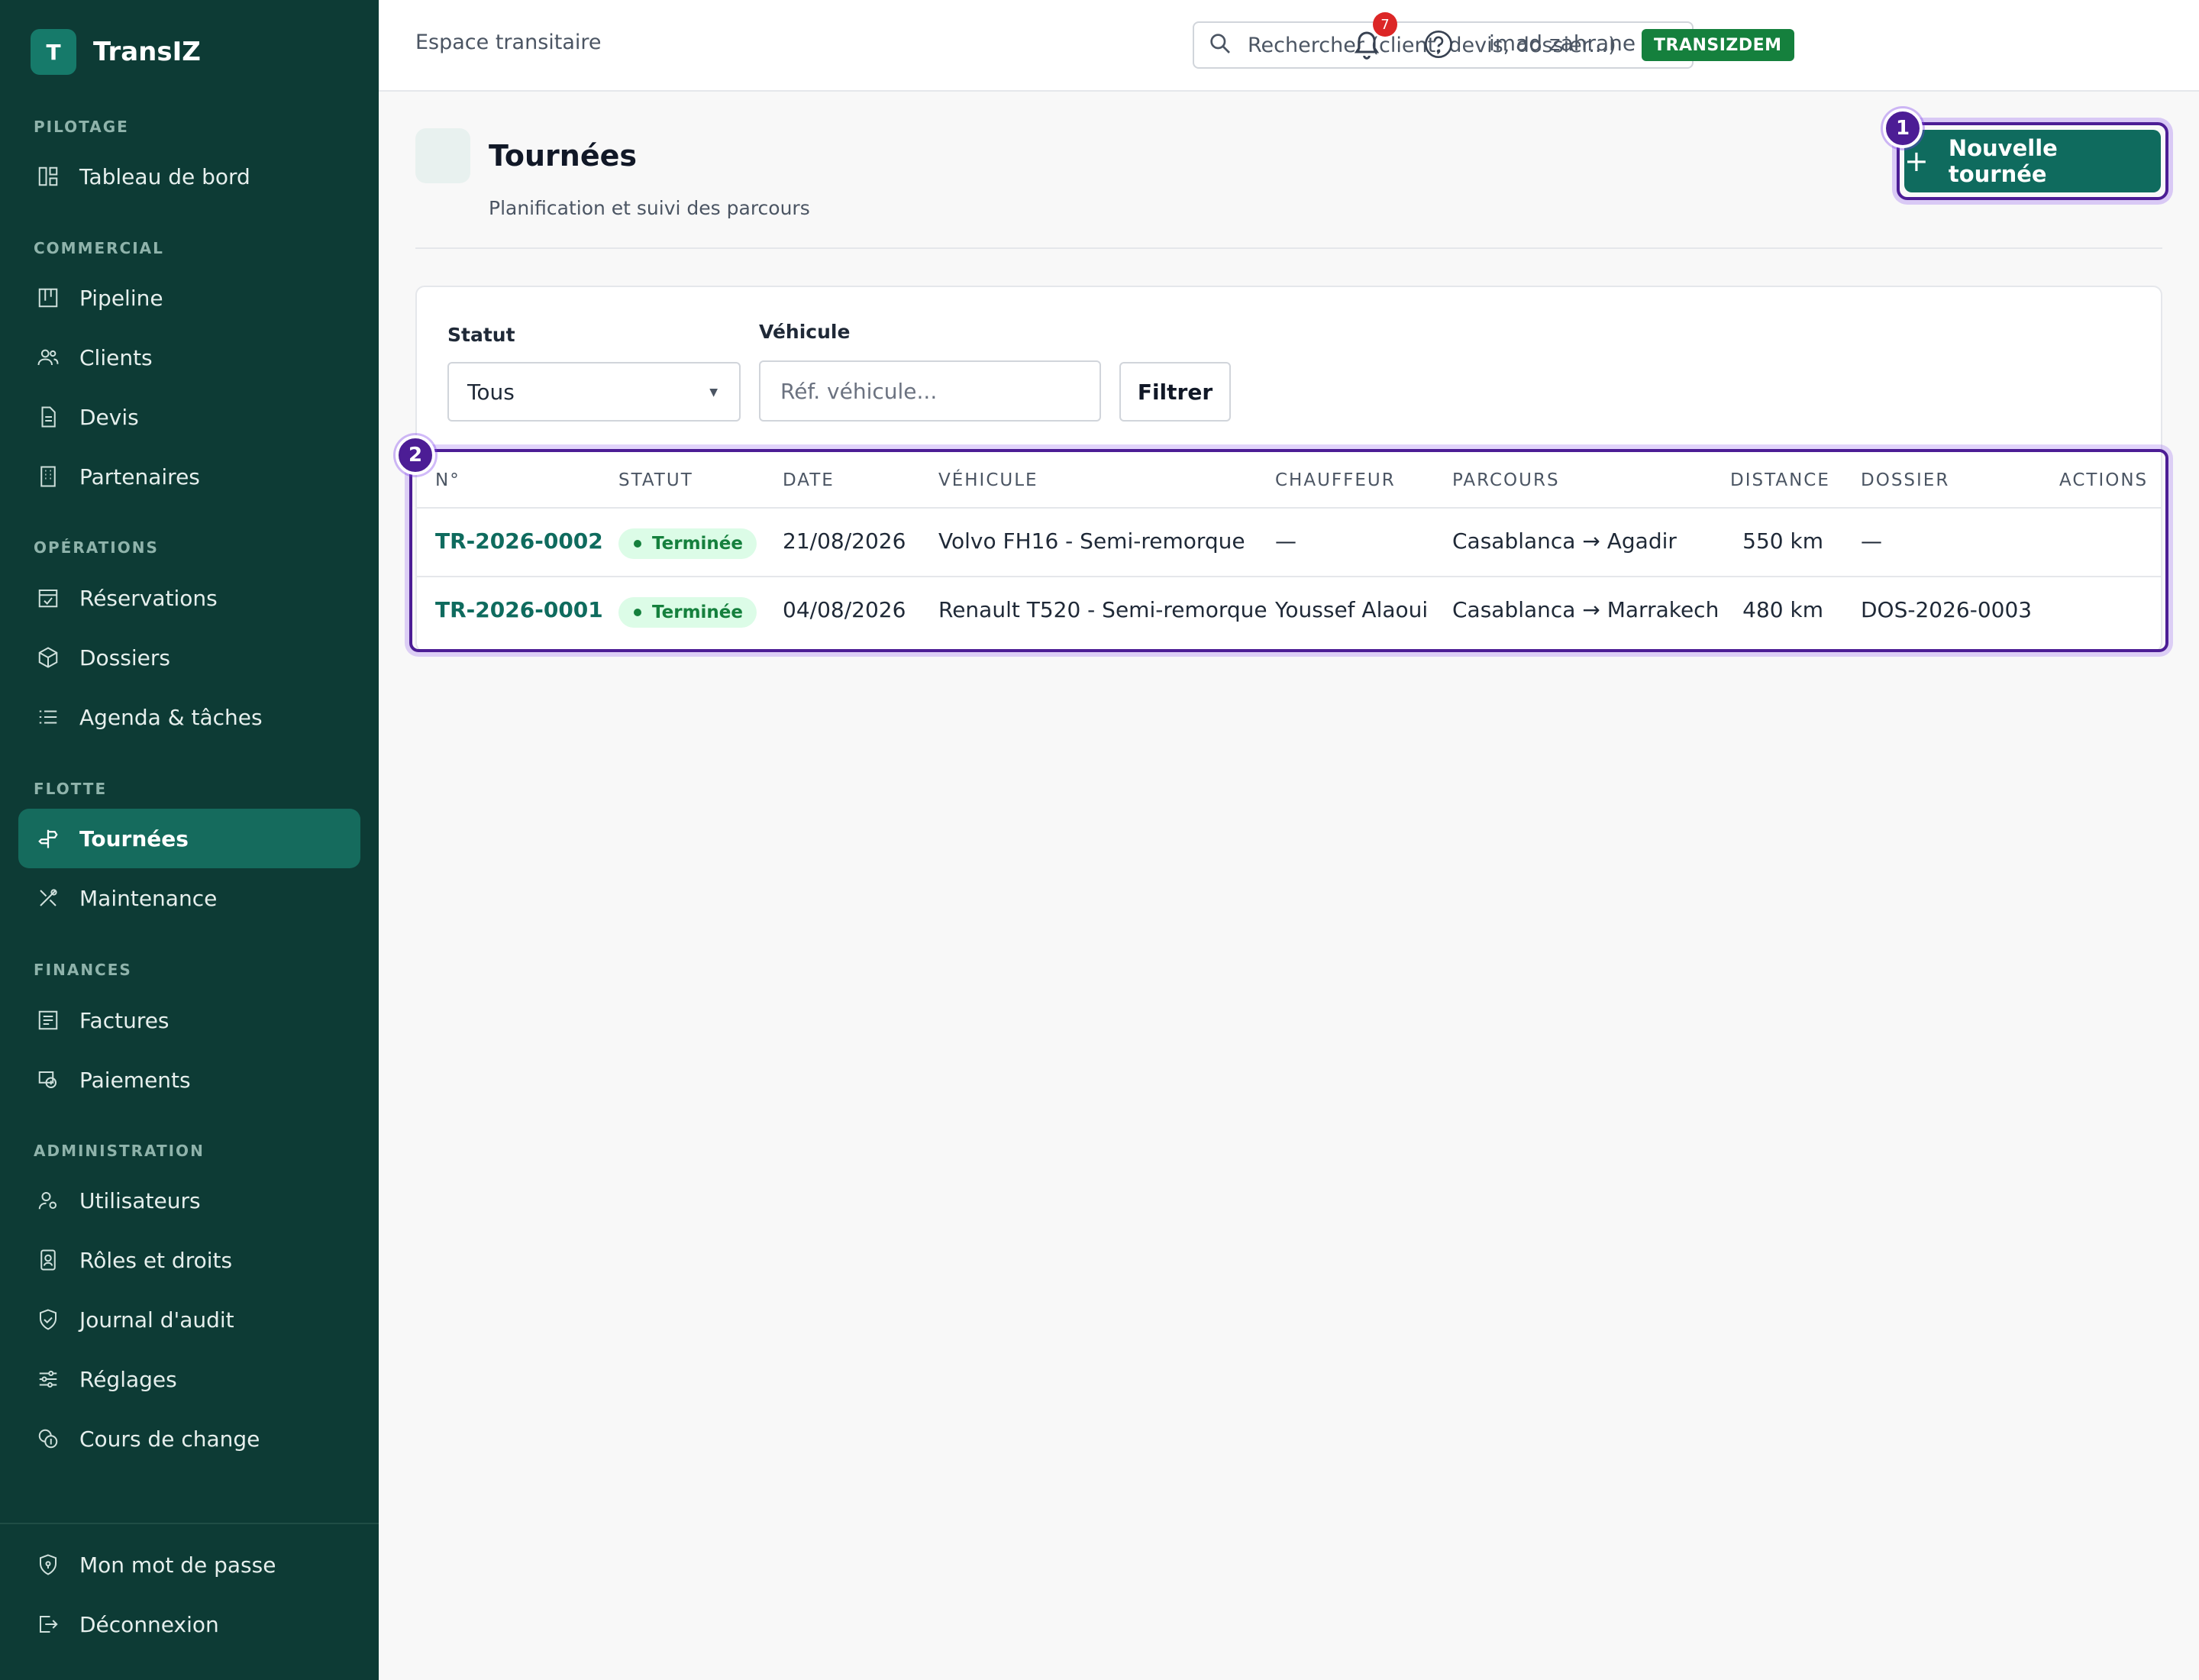 The width and height of the screenshot is (2199, 1680). I want to click on sidebar-item-label: Clients, so click(116, 357).